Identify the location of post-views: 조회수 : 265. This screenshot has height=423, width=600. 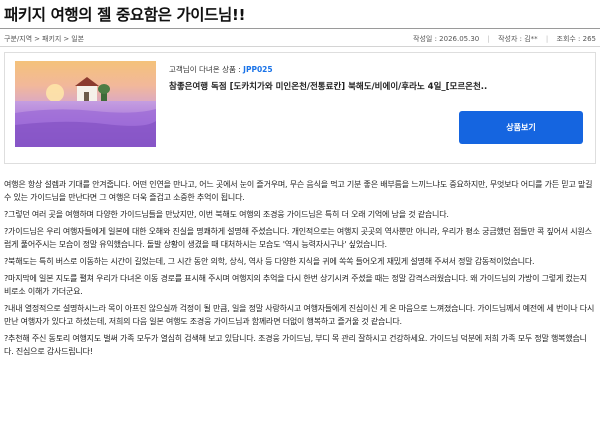
(576, 39).